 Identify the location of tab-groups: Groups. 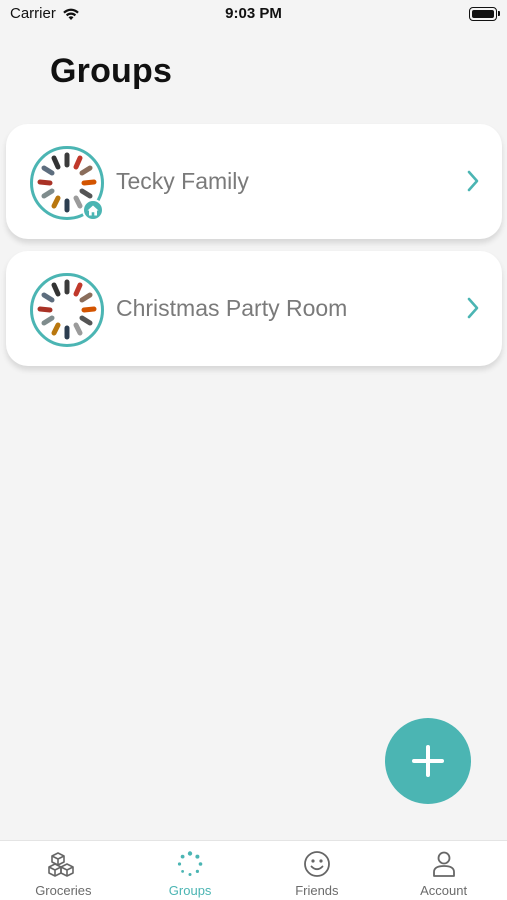
(190, 870).